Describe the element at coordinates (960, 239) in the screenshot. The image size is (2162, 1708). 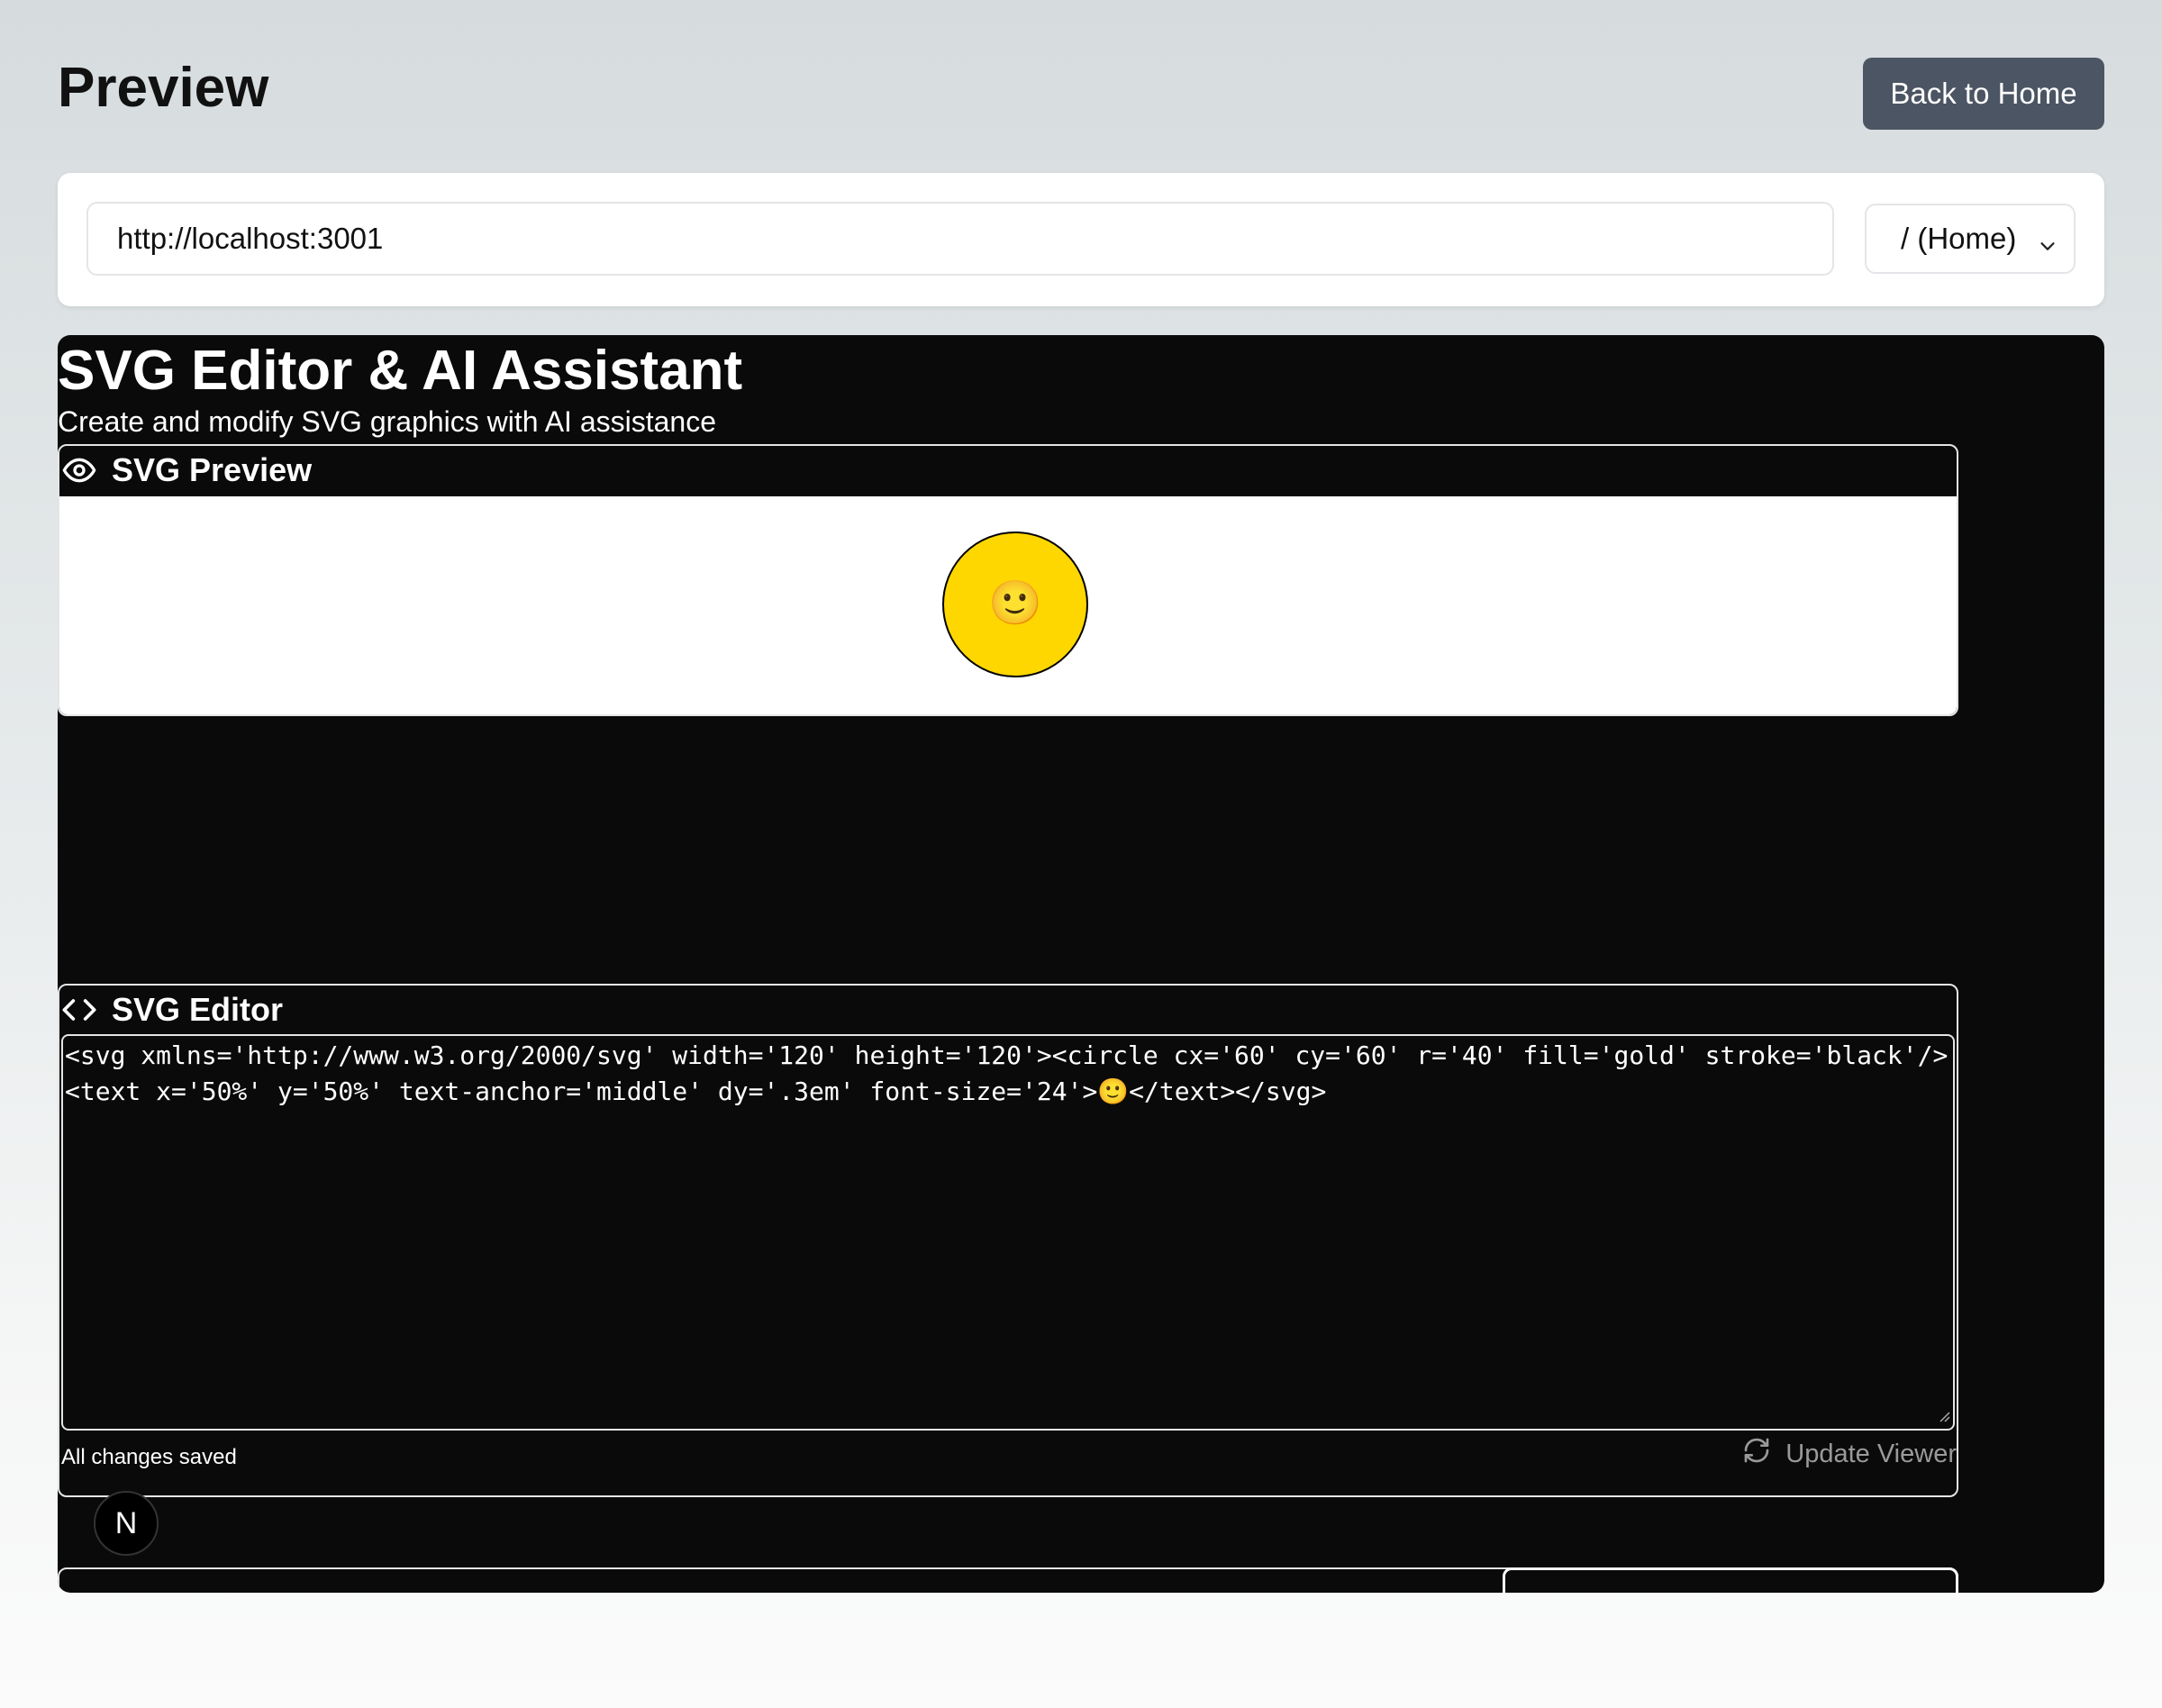
I see `url-input` at that location.